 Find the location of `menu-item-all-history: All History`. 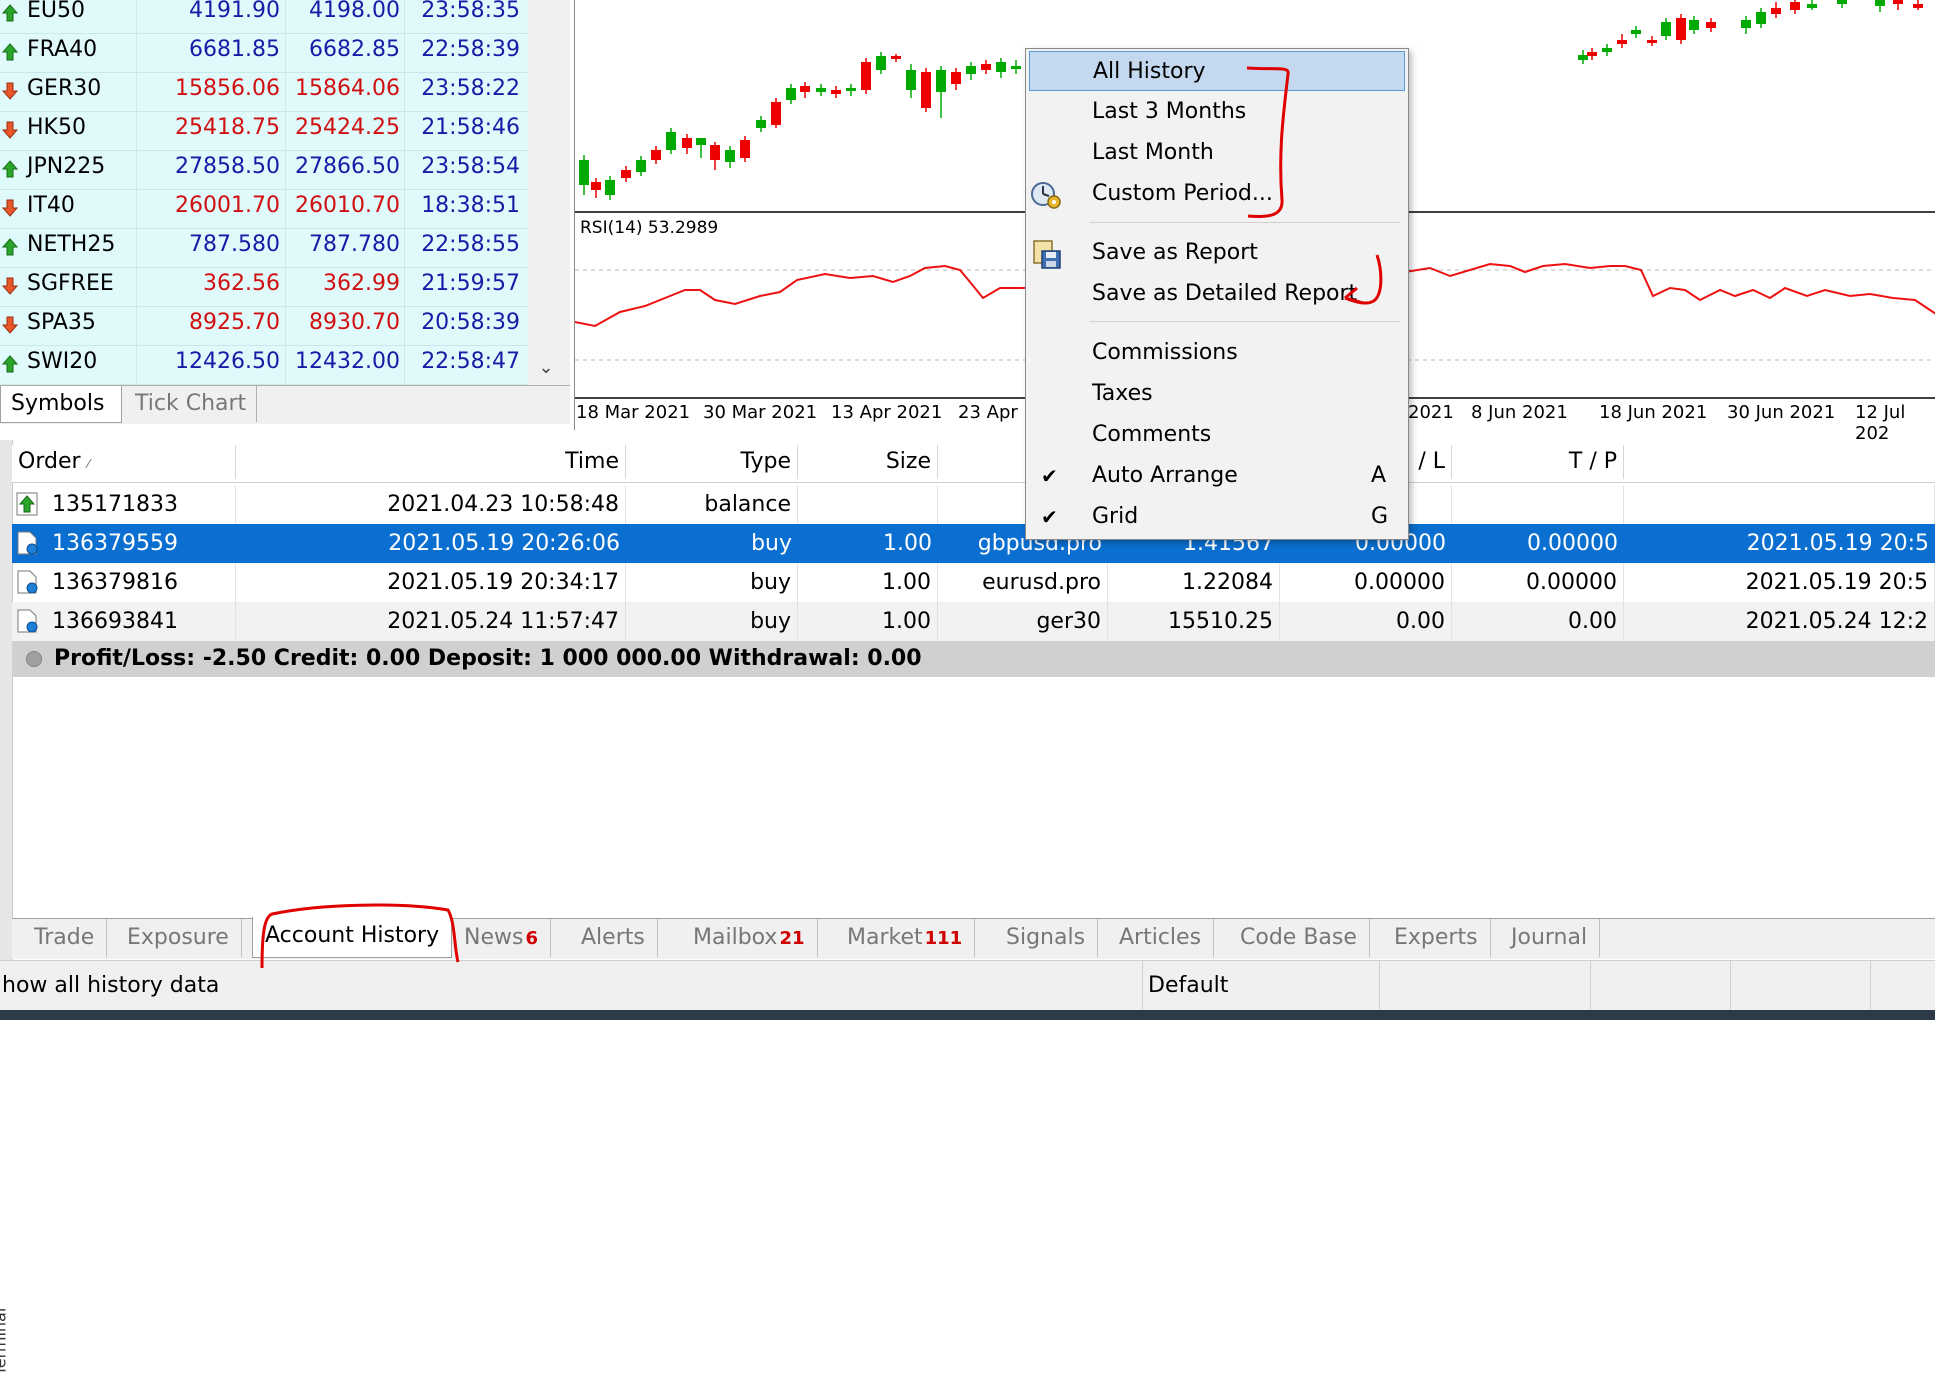

menu-item-all-history: All History is located at coordinates (1217, 71).